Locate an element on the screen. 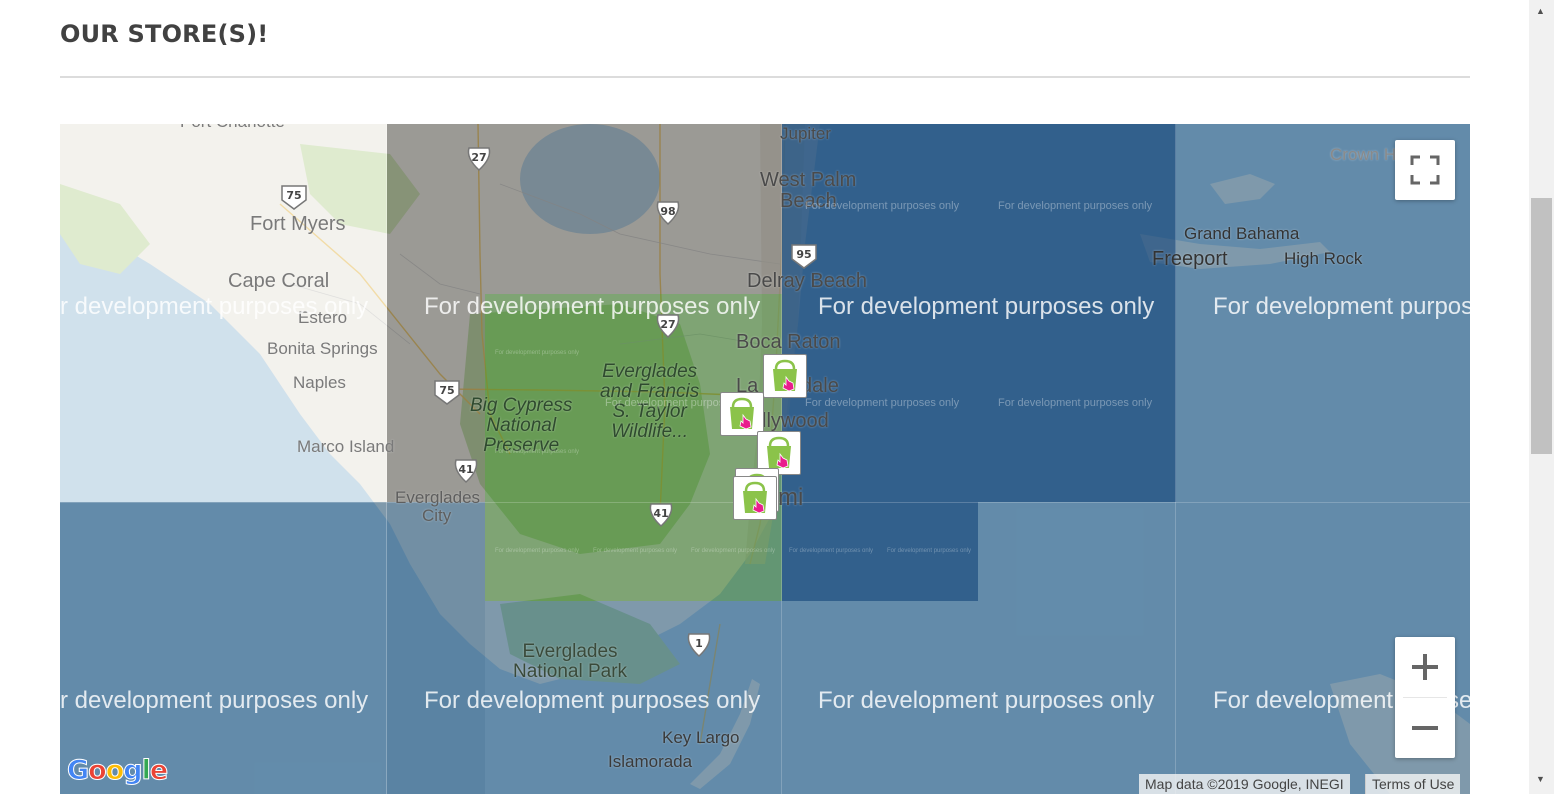 The width and height of the screenshot is (1554, 794). zoom-control is located at coordinates (1425, 697).